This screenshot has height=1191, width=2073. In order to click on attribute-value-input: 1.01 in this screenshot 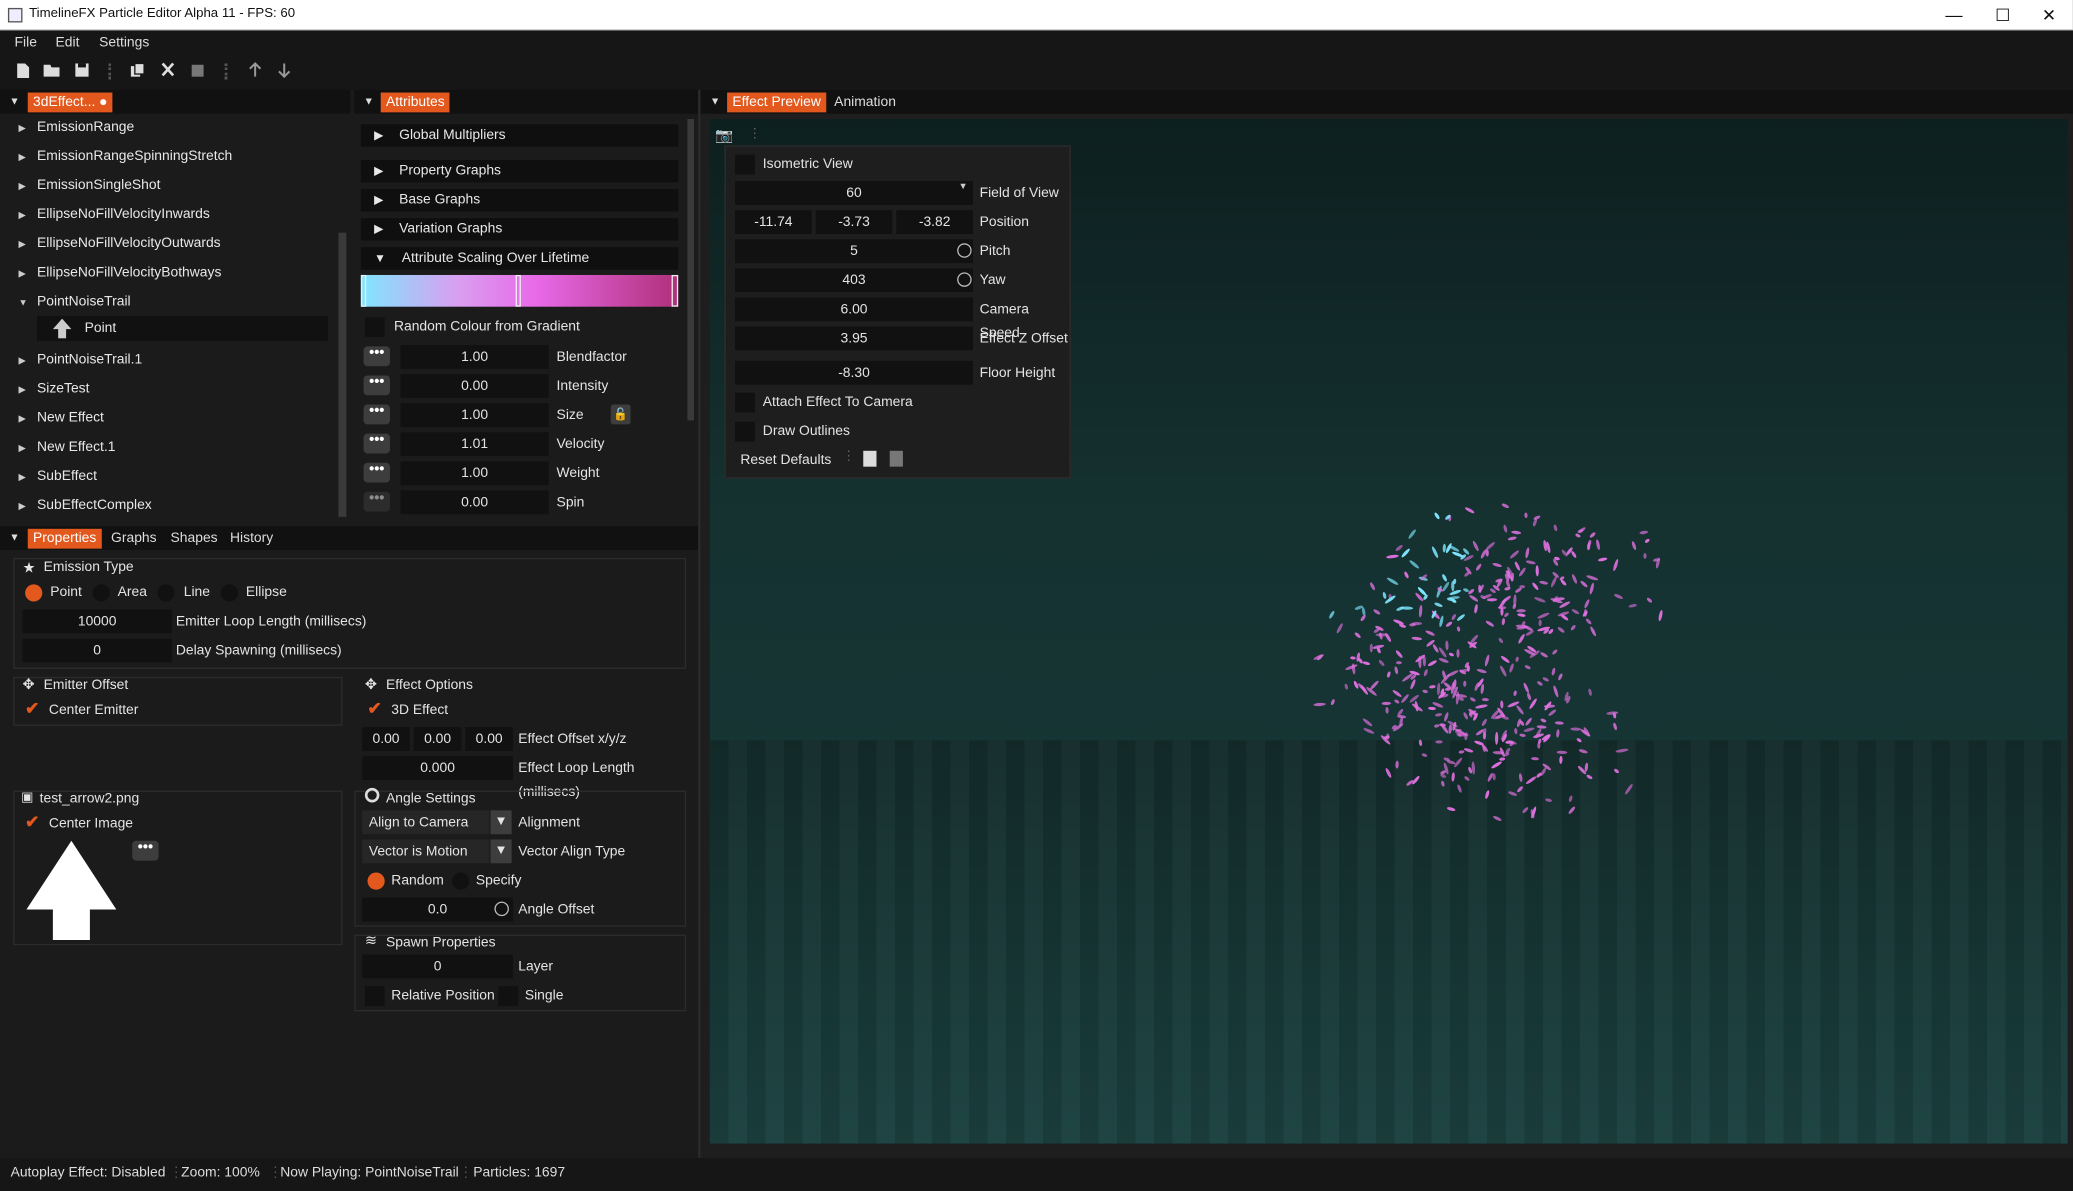, I will do `click(474, 444)`.